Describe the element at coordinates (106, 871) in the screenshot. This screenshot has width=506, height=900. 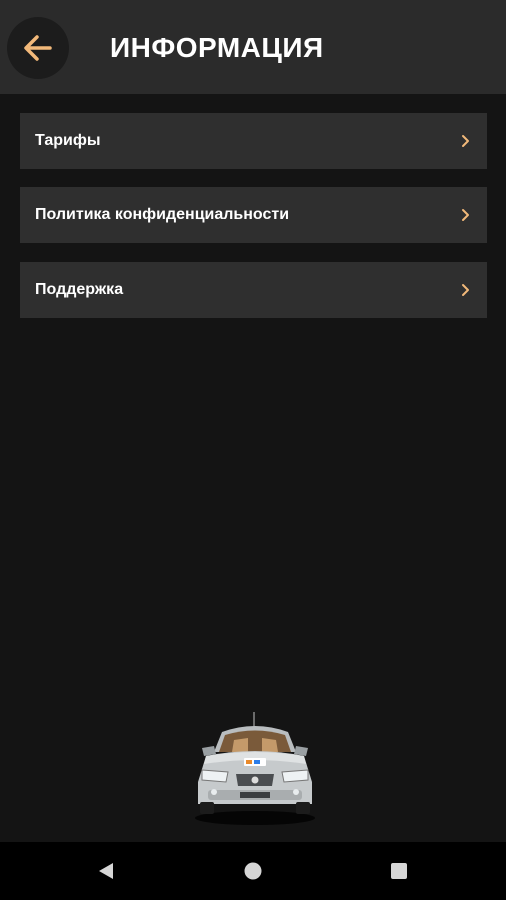
I see `triangle-back-icon` at that location.